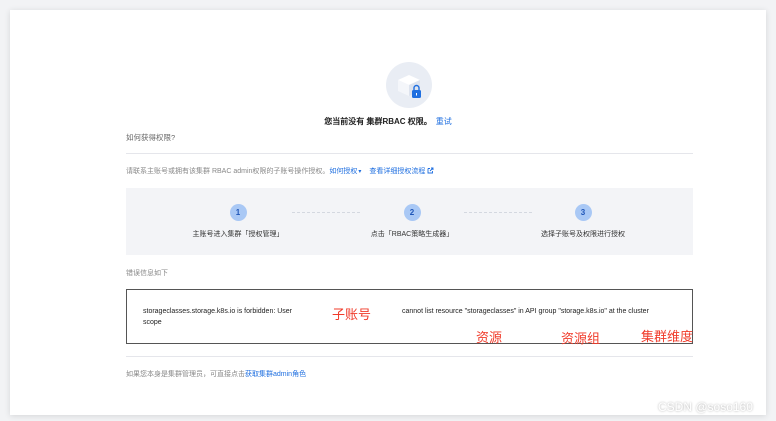  What do you see at coordinates (185, 374) in the screenshot?
I see `admin-hint-text: 如果您本身是集群管理员，可直接点击` at bounding box center [185, 374].